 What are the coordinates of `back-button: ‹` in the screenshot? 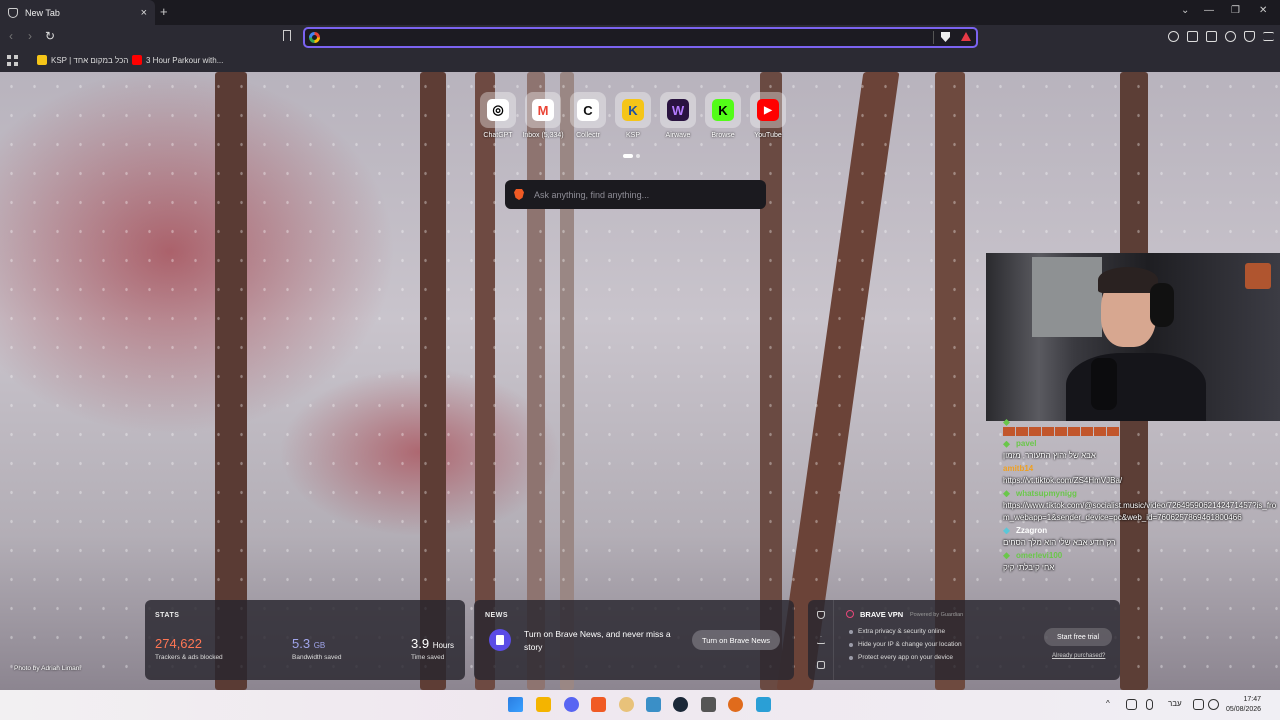 It's located at (11, 36).